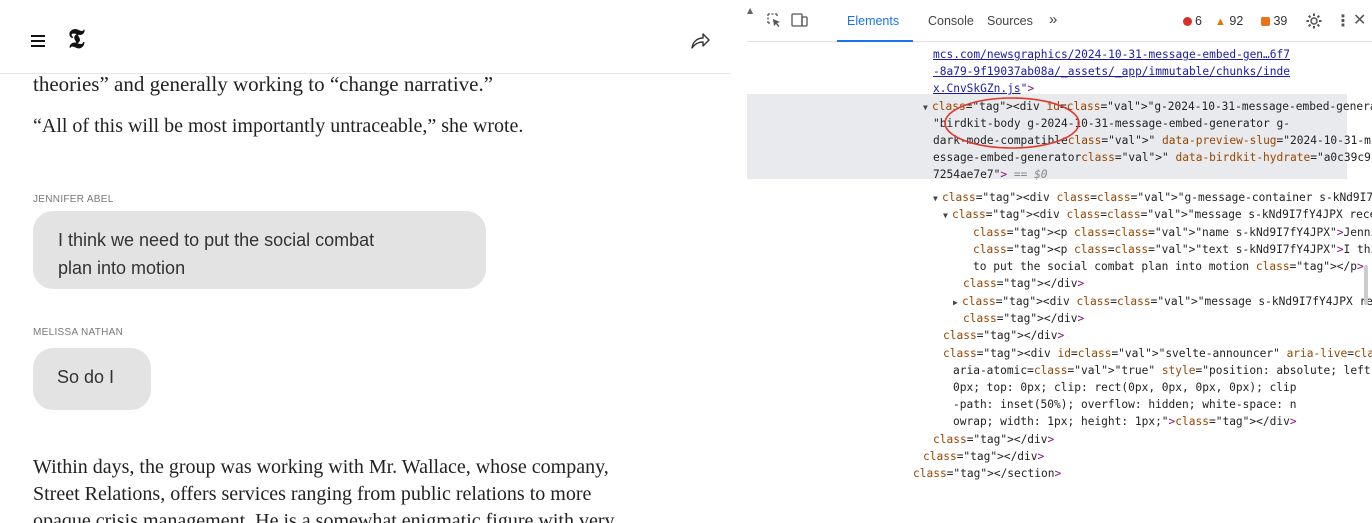  I want to click on close-icon: ✕, so click(1359, 19).